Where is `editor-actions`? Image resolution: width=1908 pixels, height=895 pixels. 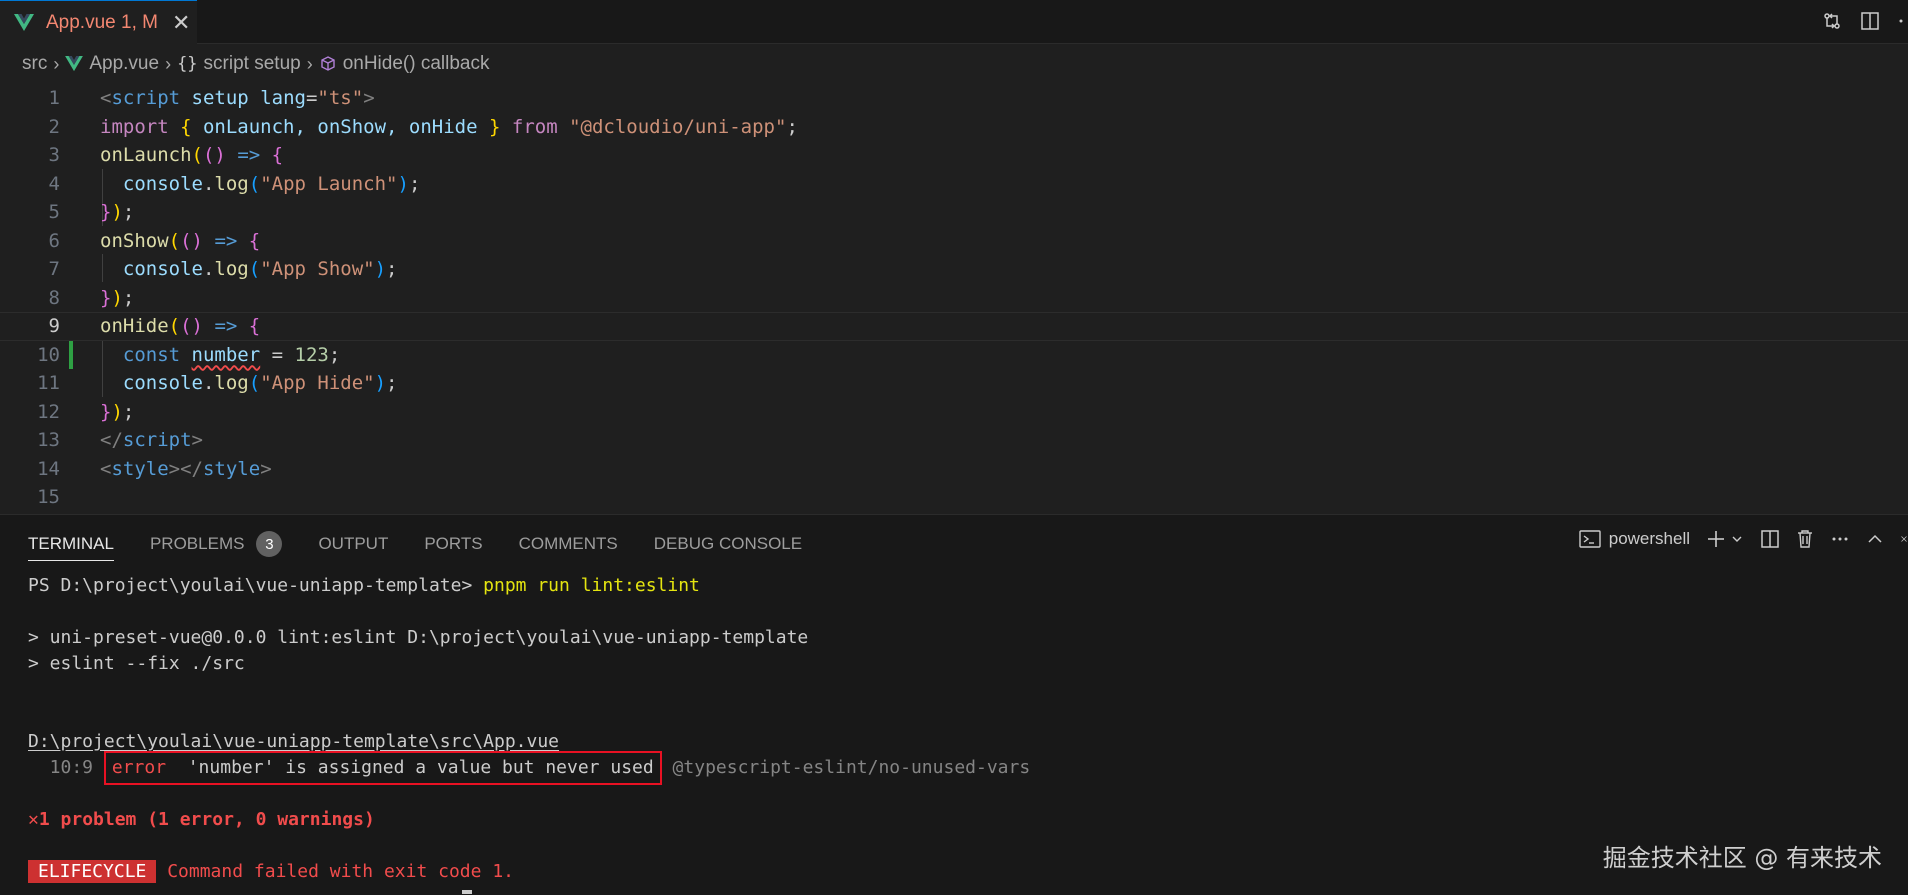
editor-actions is located at coordinates (1864, 21).